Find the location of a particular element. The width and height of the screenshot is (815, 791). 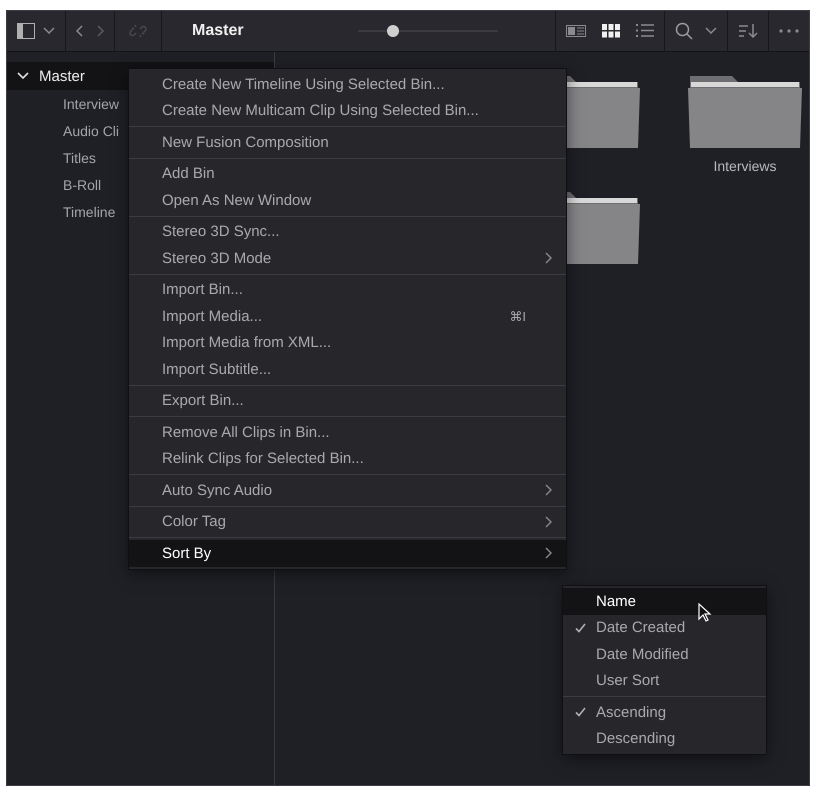

bin-label: Interviews is located at coordinates (745, 166).